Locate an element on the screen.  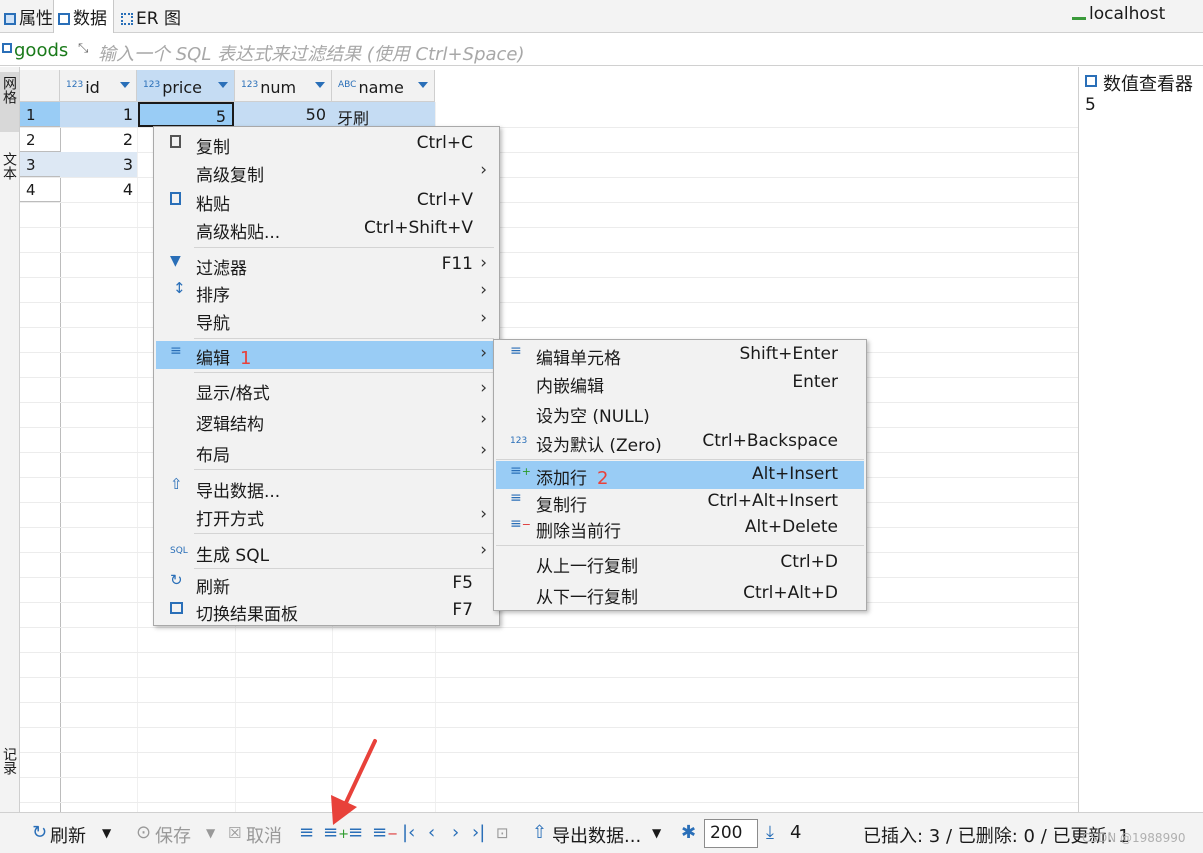
menu-item-edit: ≡ 编辑 1 › is located at coordinates (326, 355).